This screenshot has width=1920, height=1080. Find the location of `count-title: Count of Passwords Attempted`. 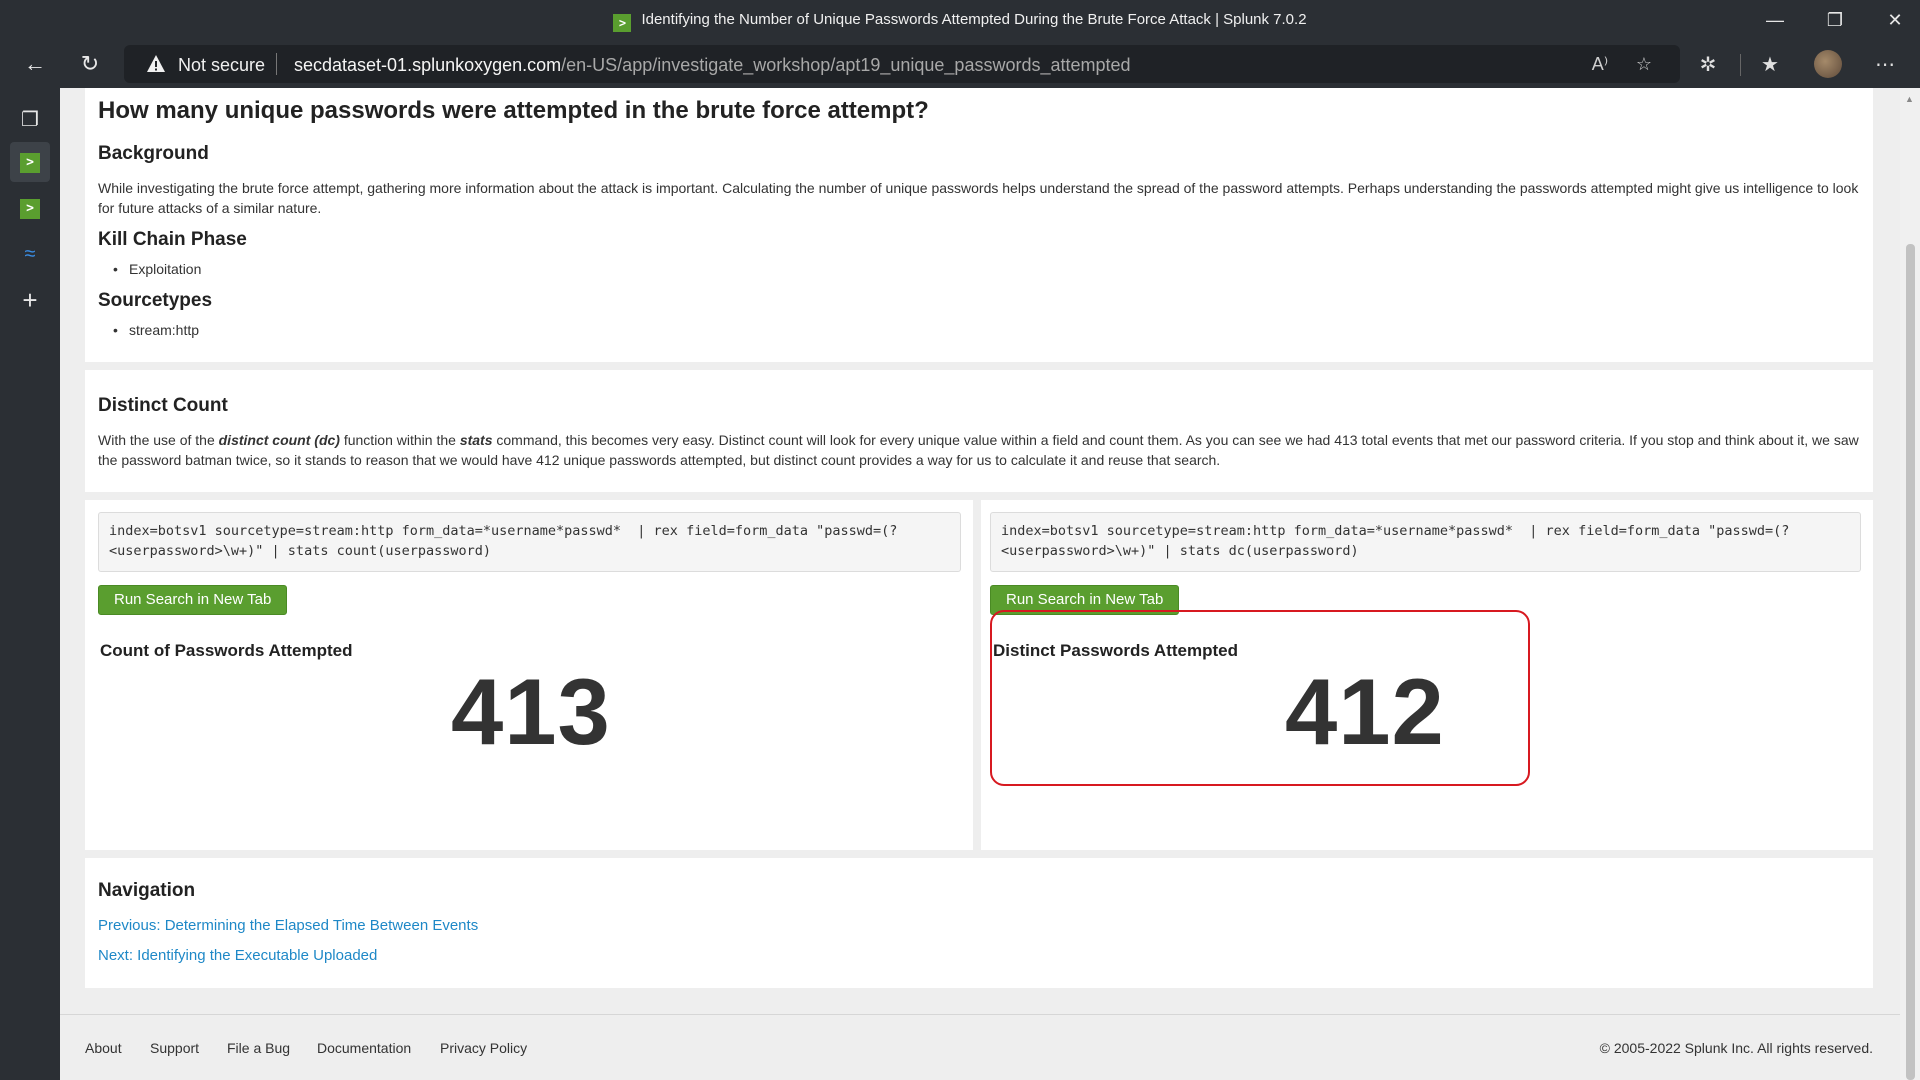

count-title: Count of Passwords Attempted is located at coordinates (226, 650).